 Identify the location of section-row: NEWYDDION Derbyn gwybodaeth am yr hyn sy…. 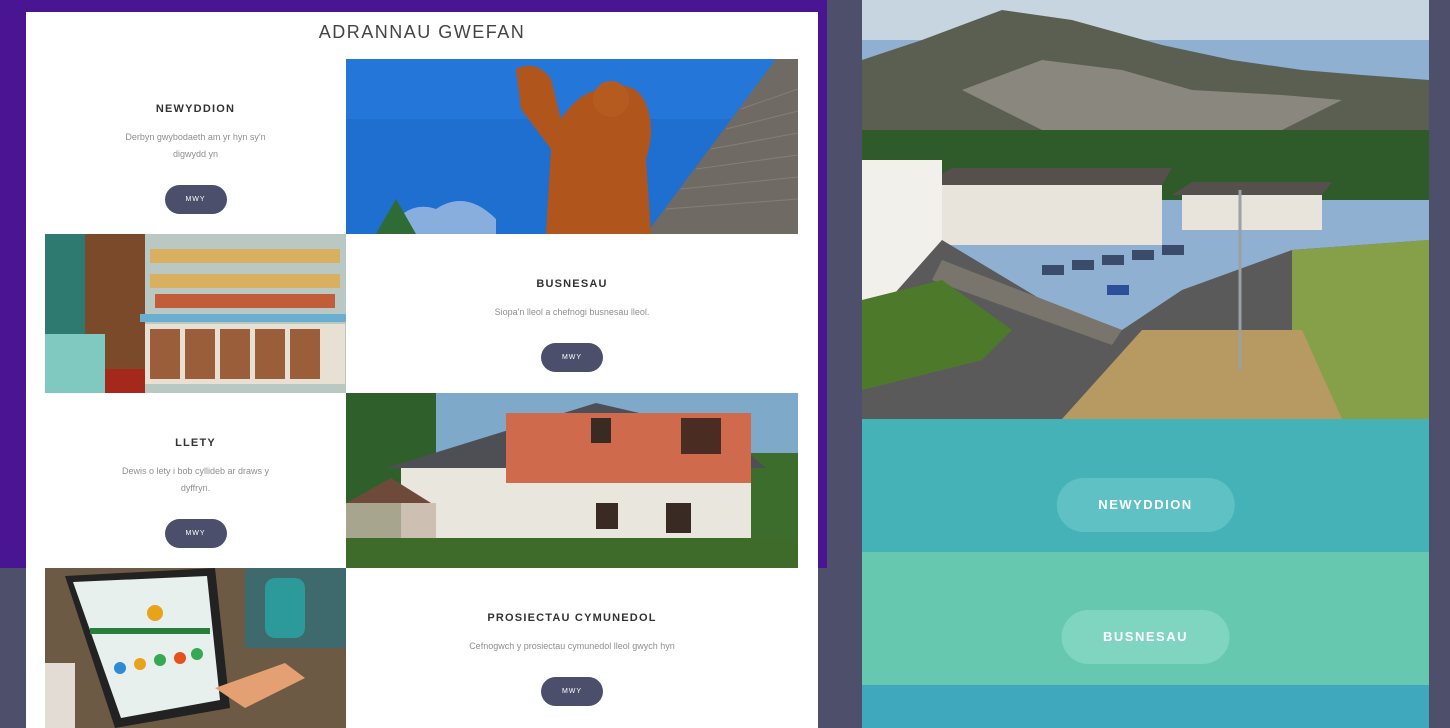
(421, 146).